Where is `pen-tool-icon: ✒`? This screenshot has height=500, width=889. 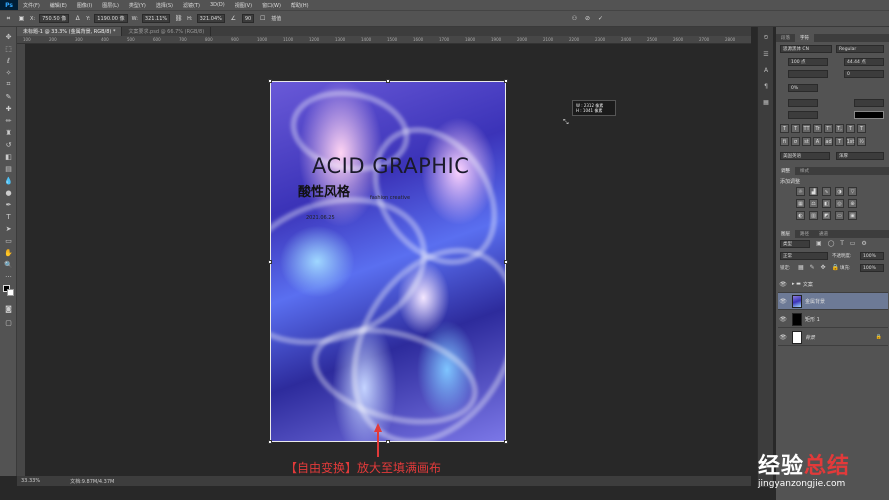 pen-tool-icon: ✒ is located at coordinates (8, 204).